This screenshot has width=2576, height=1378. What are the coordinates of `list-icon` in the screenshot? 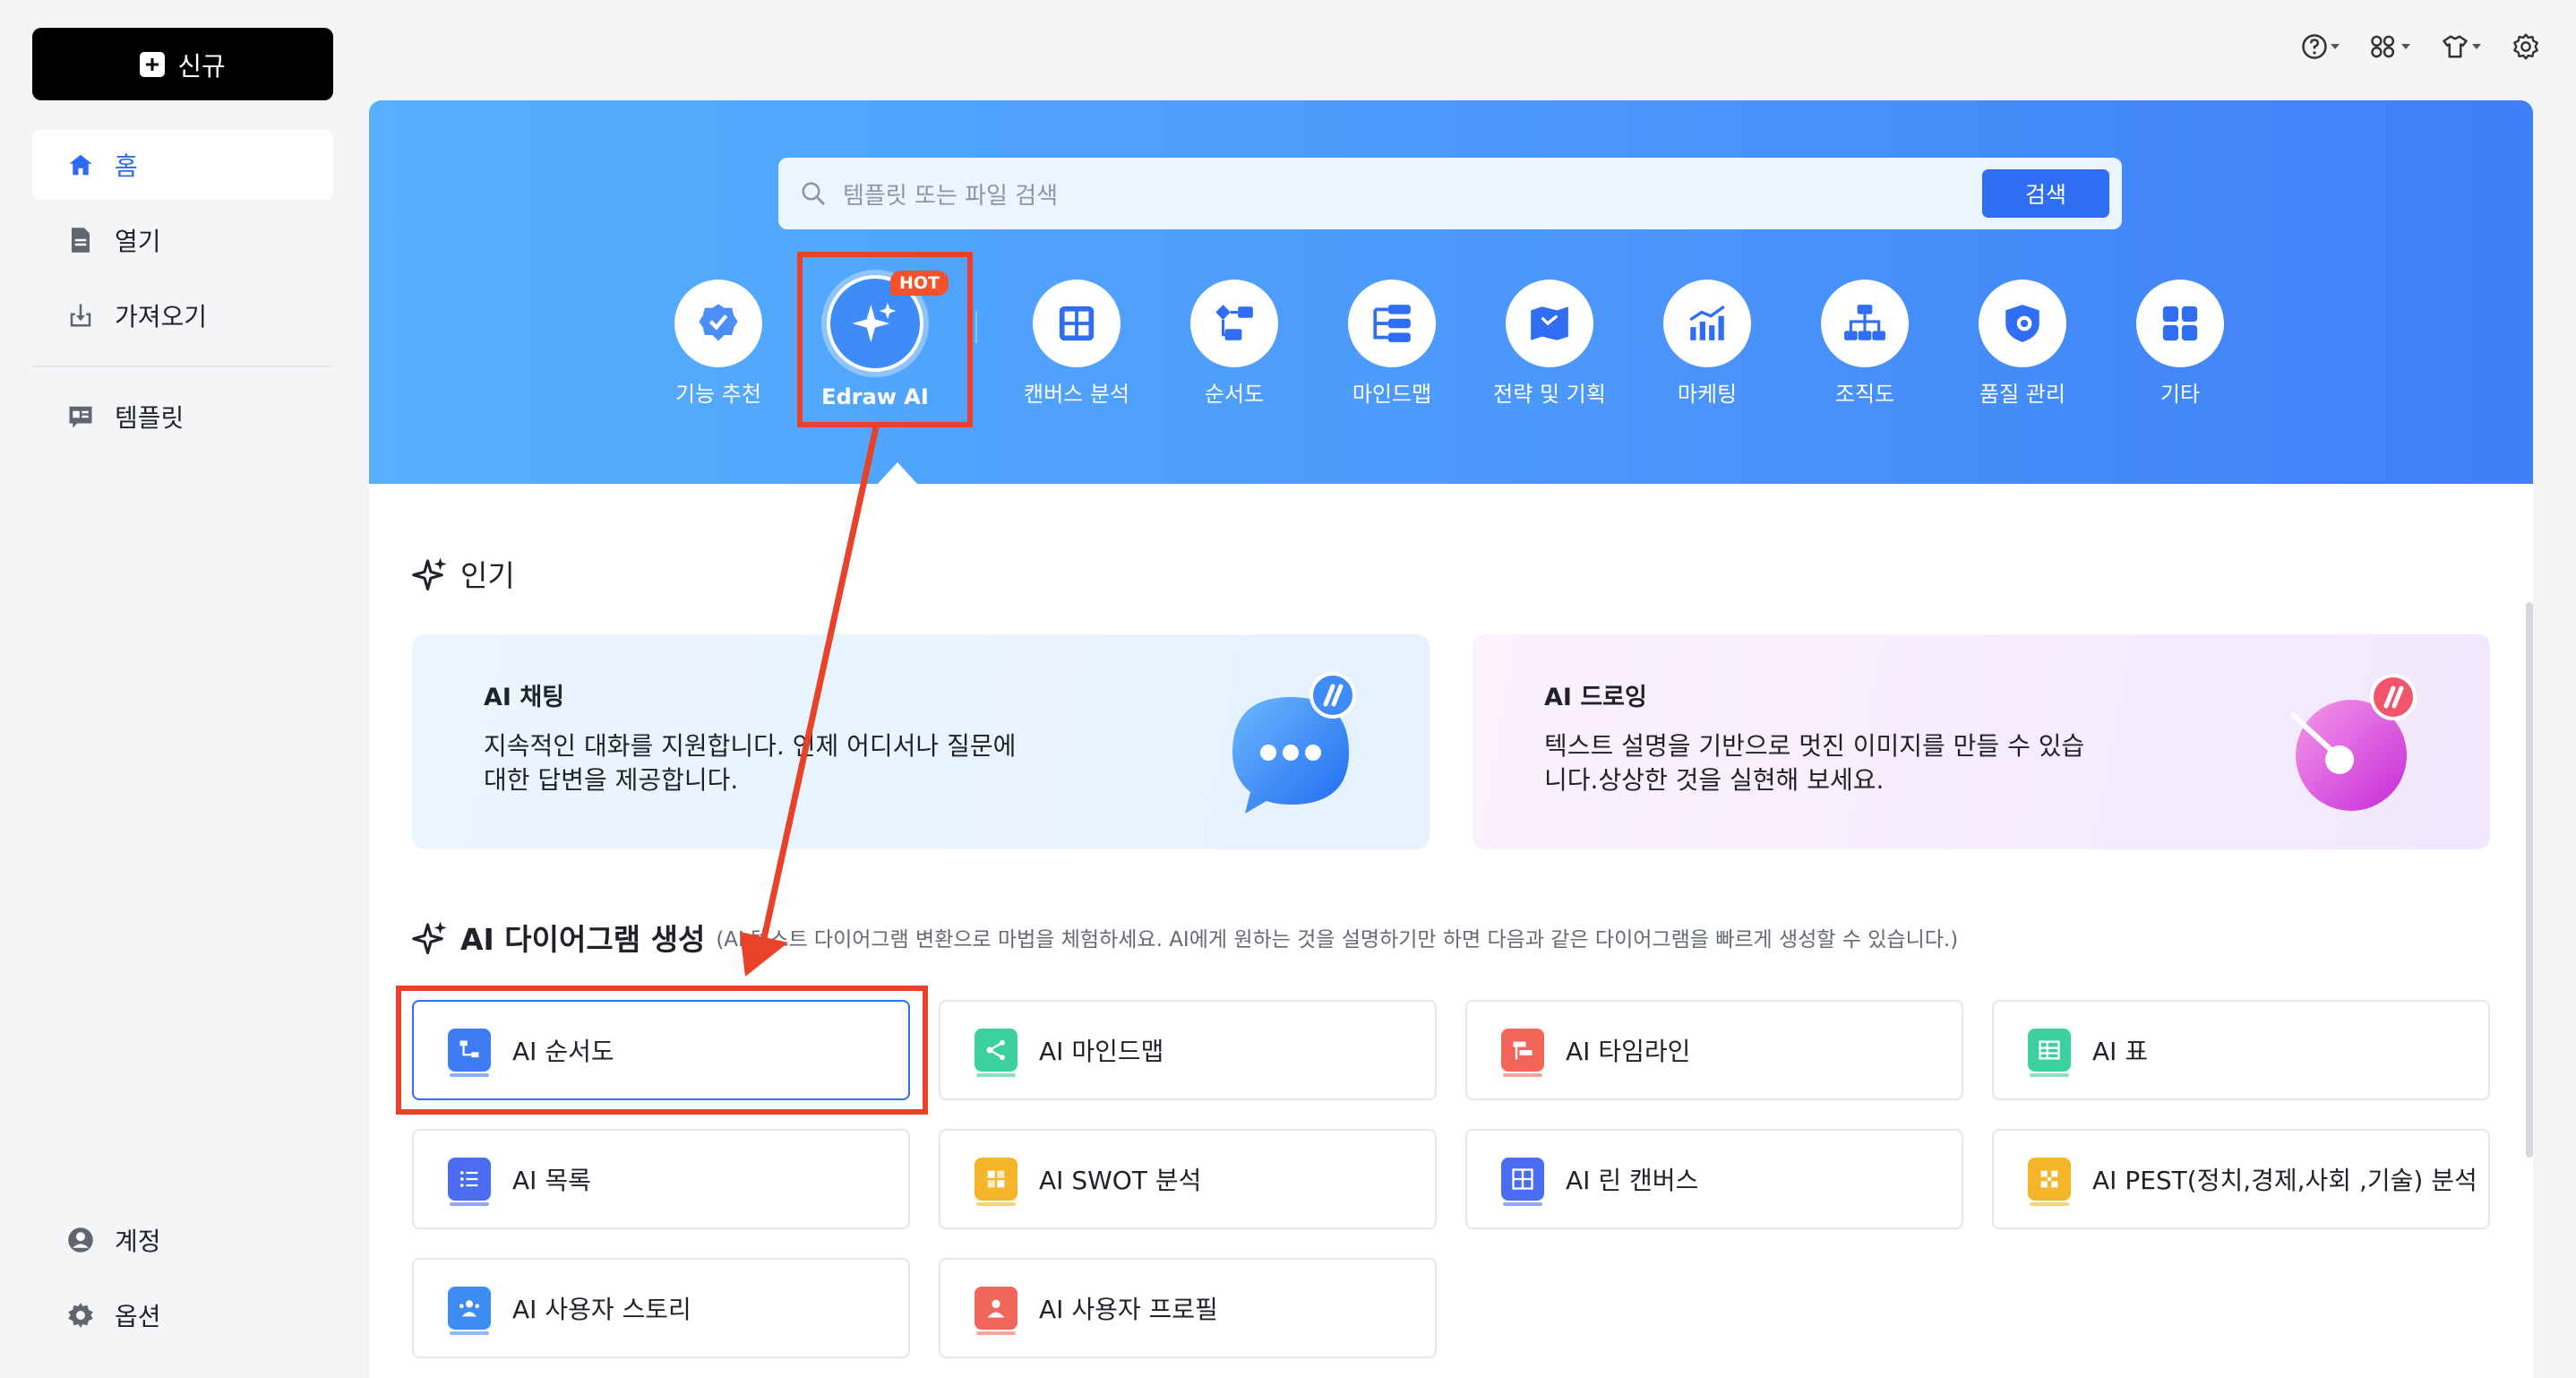 It's located at (469, 1182).